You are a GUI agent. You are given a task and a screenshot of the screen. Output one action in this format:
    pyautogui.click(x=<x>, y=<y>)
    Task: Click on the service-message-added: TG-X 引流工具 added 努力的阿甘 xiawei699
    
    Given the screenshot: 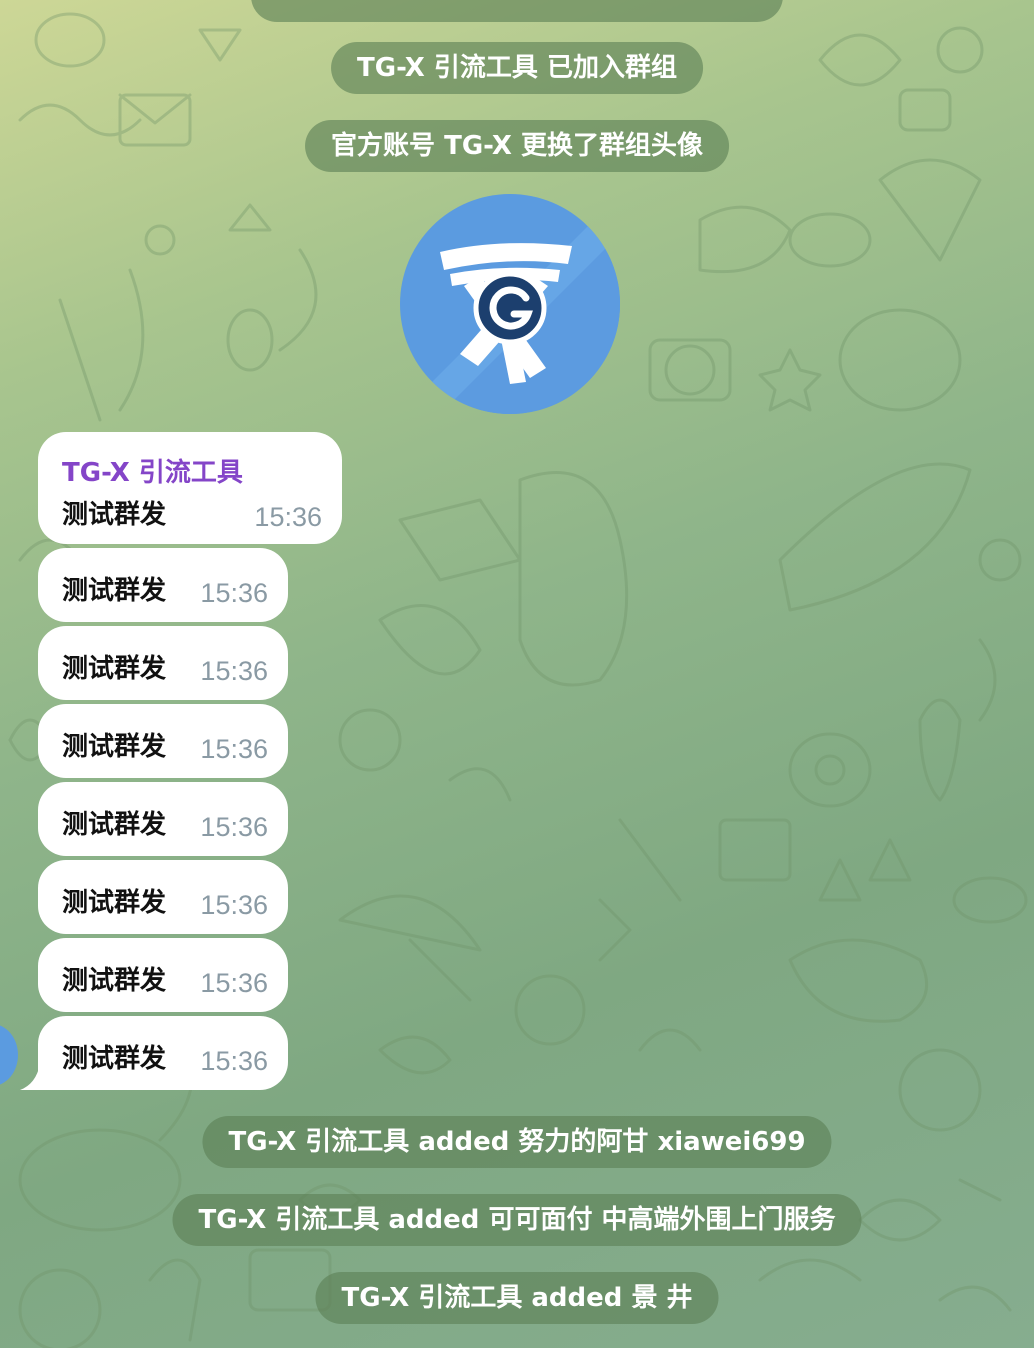 What is the action you would take?
    pyautogui.click(x=517, y=1142)
    